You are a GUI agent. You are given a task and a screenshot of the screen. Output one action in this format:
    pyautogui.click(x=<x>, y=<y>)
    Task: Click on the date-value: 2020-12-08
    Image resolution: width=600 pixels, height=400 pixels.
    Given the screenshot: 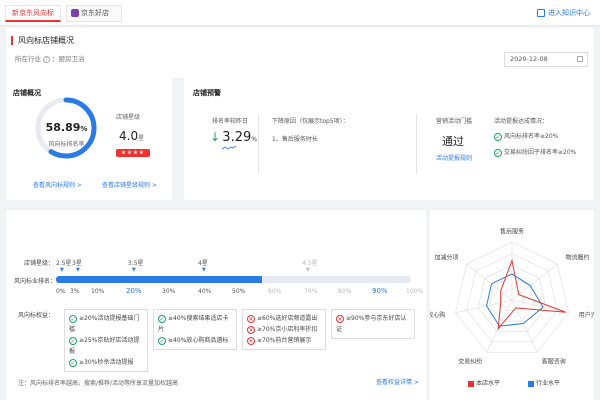 What is the action you would take?
    pyautogui.click(x=529, y=59)
    